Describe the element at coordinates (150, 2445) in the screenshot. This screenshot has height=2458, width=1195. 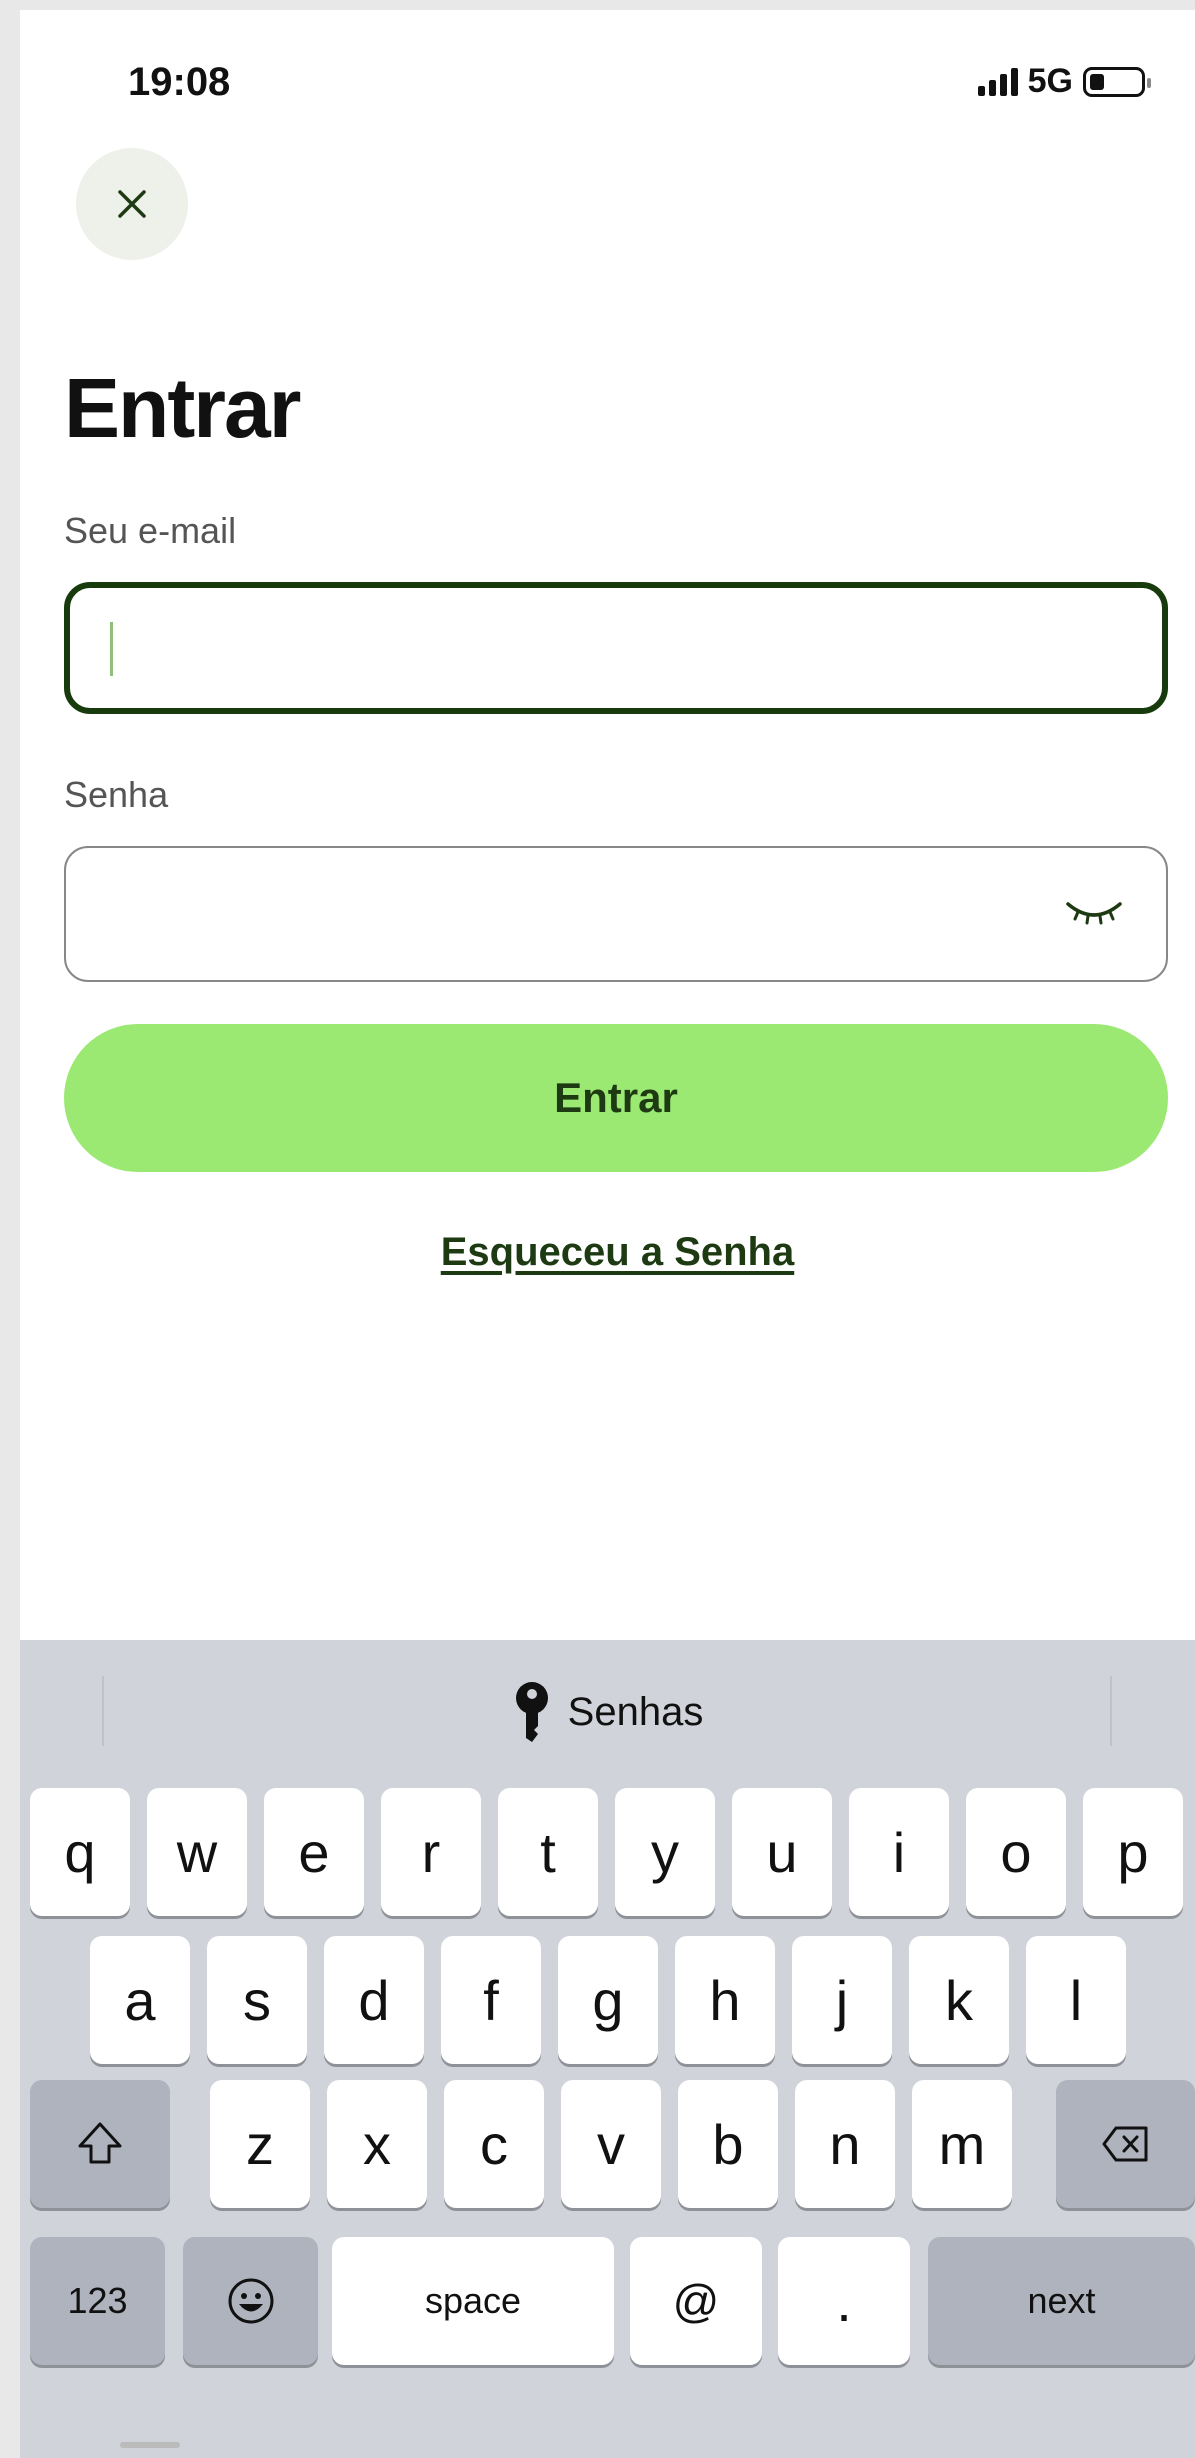
I see `home-indicator` at that location.